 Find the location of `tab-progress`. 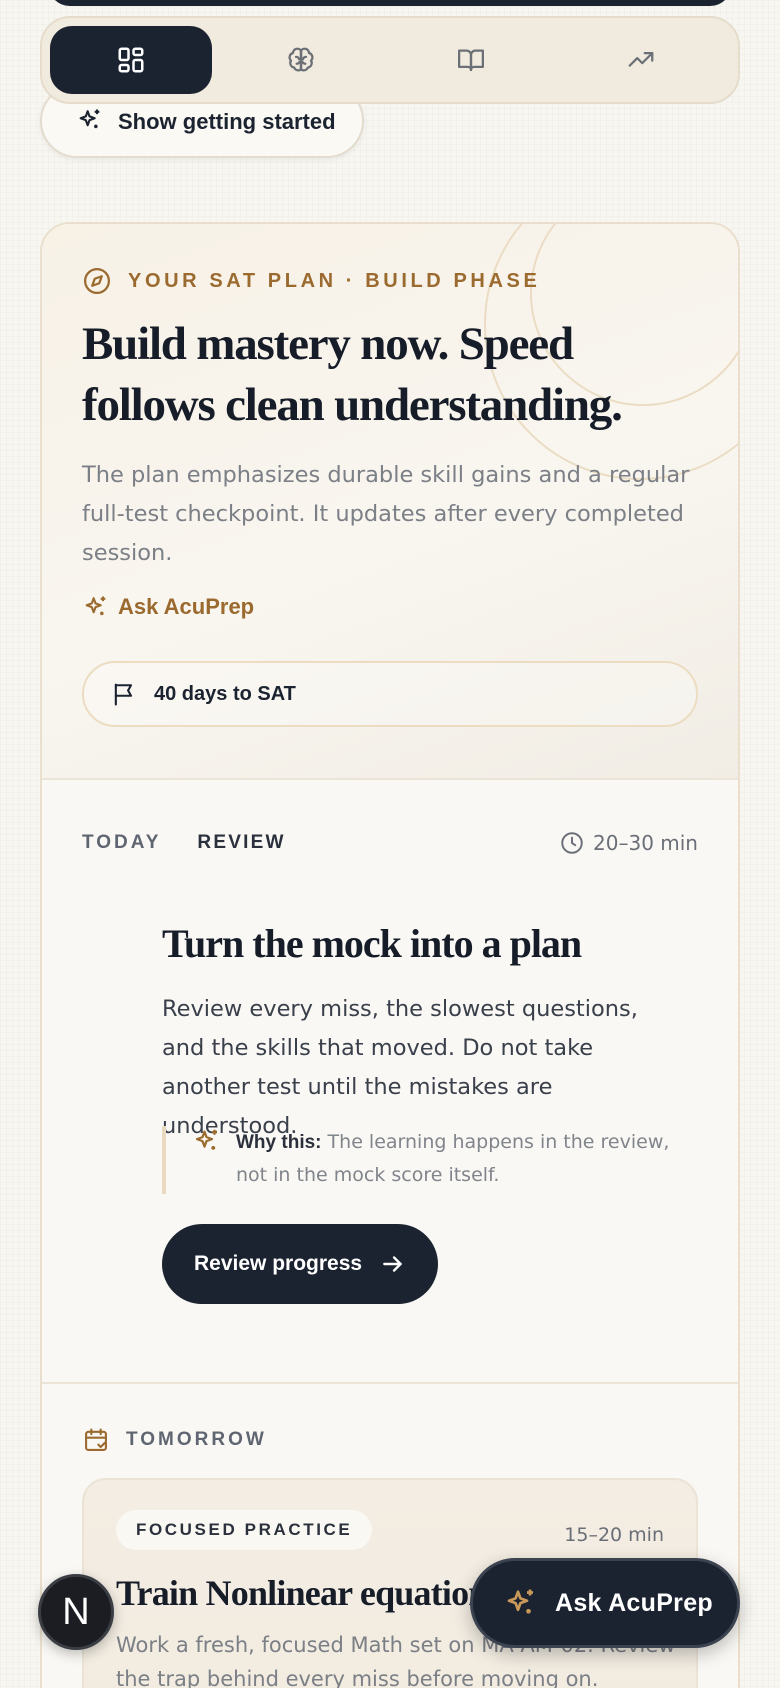

tab-progress is located at coordinates (641, 60).